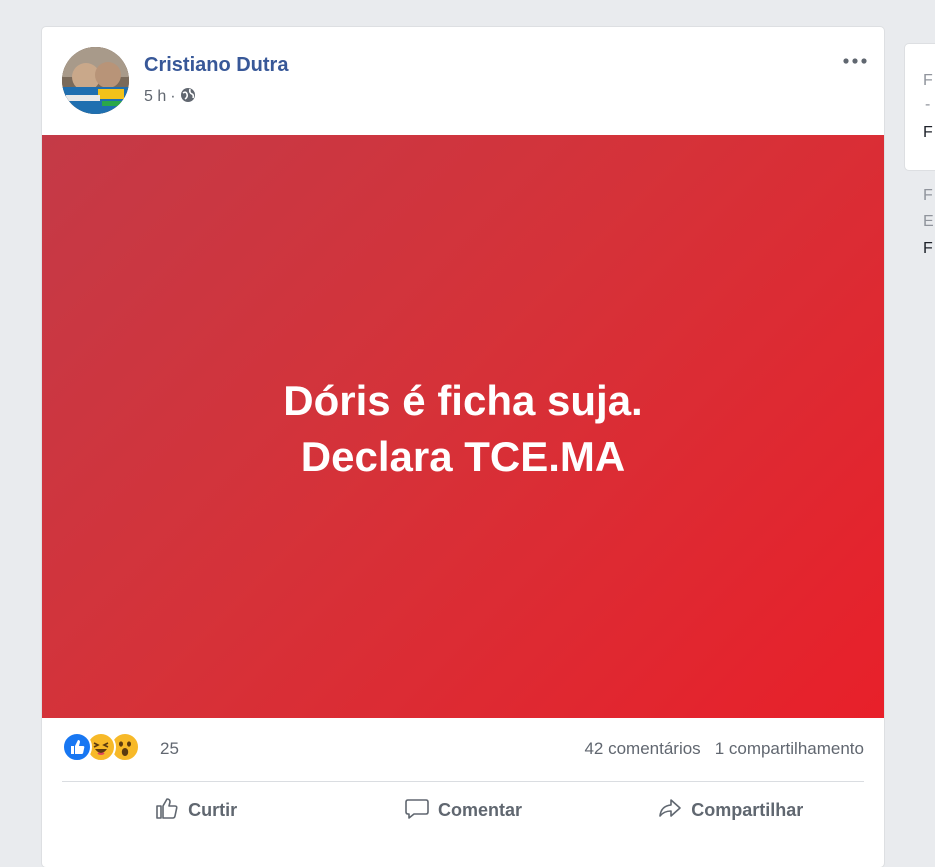  I want to click on like-icon, so click(77, 747).